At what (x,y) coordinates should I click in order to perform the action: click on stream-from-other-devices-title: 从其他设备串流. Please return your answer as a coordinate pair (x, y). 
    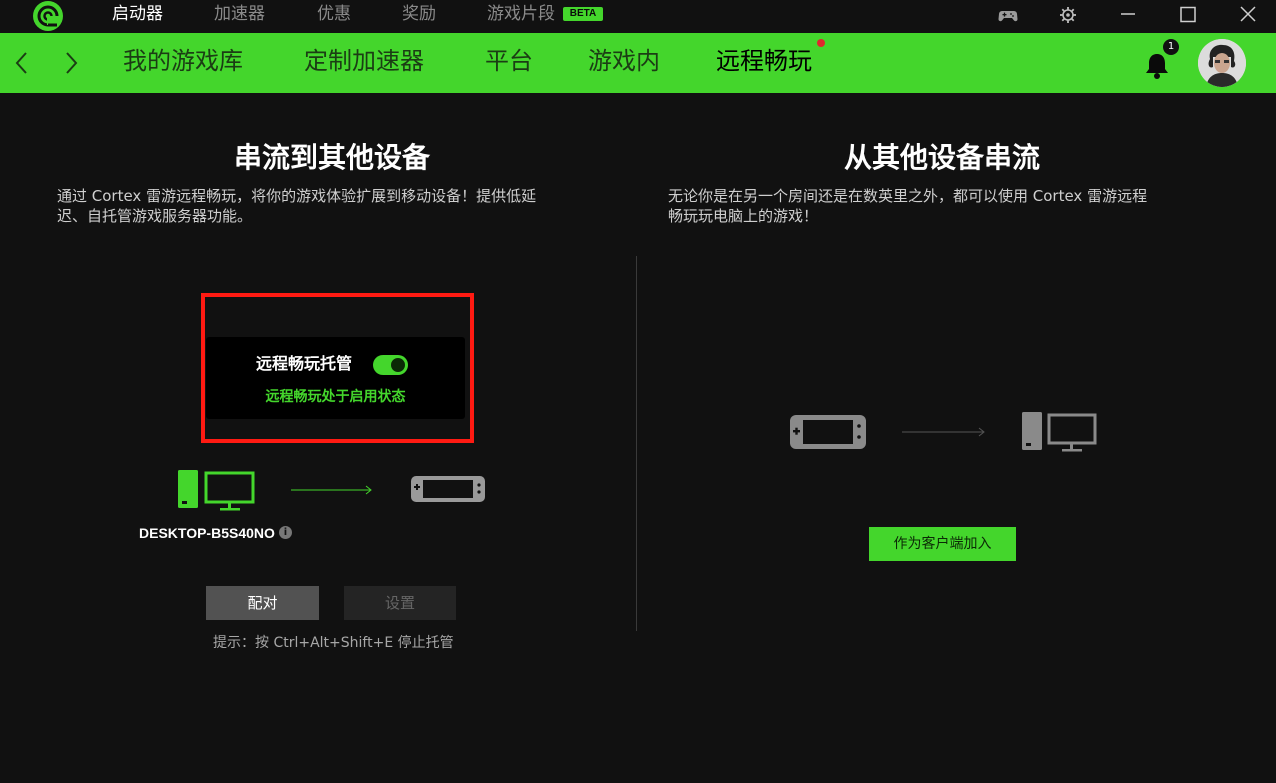
    Looking at the image, I should click on (941, 157).